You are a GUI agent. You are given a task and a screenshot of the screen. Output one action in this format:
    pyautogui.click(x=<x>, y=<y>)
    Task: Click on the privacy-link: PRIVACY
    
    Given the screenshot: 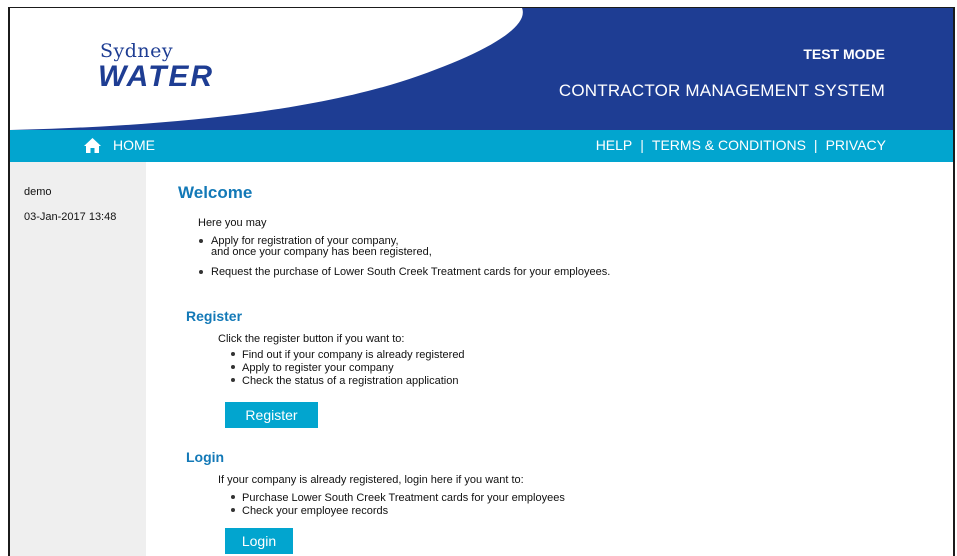 What is the action you would take?
    pyautogui.click(x=856, y=145)
    